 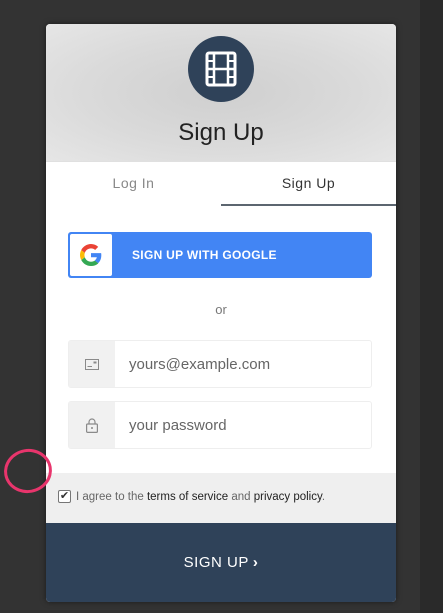 I want to click on auth-tabs: Log In Sign Up, so click(x=221, y=184).